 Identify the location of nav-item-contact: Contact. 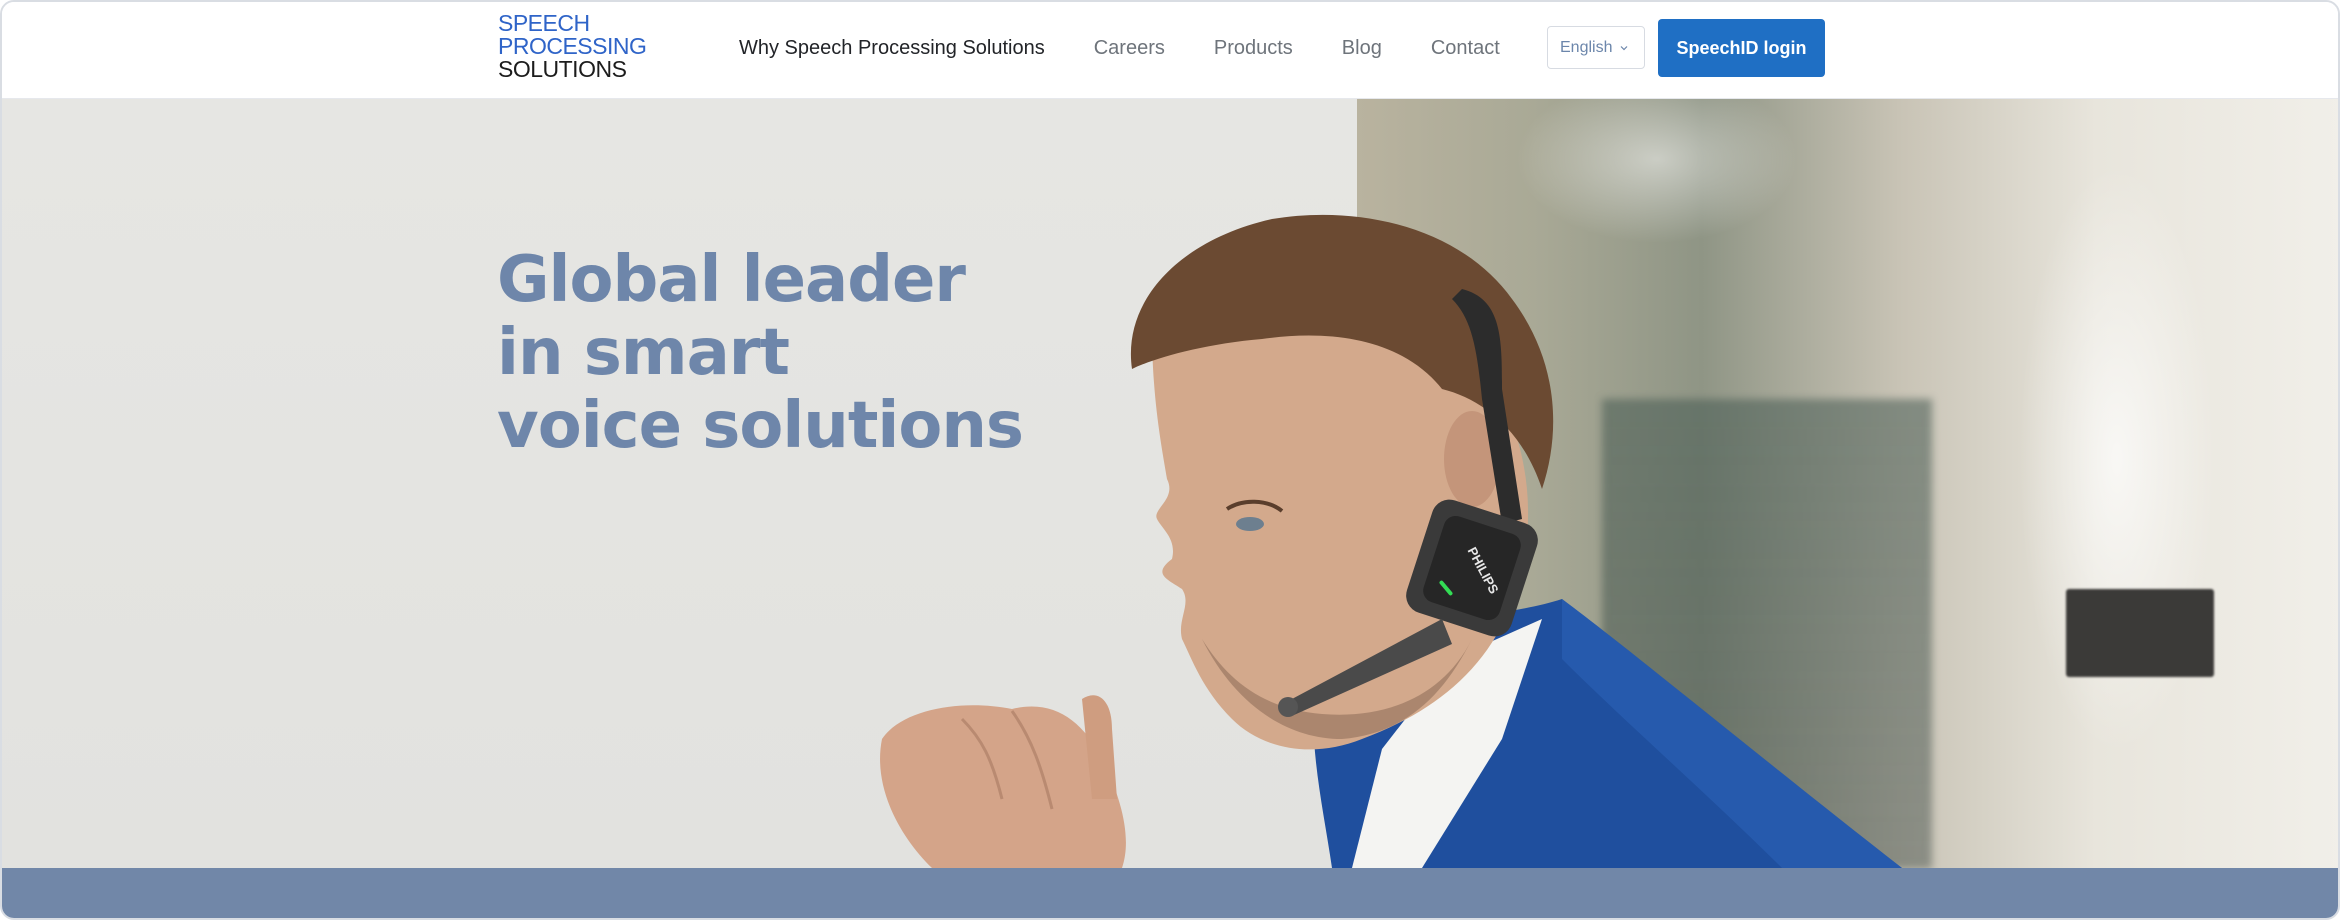
(1465, 48).